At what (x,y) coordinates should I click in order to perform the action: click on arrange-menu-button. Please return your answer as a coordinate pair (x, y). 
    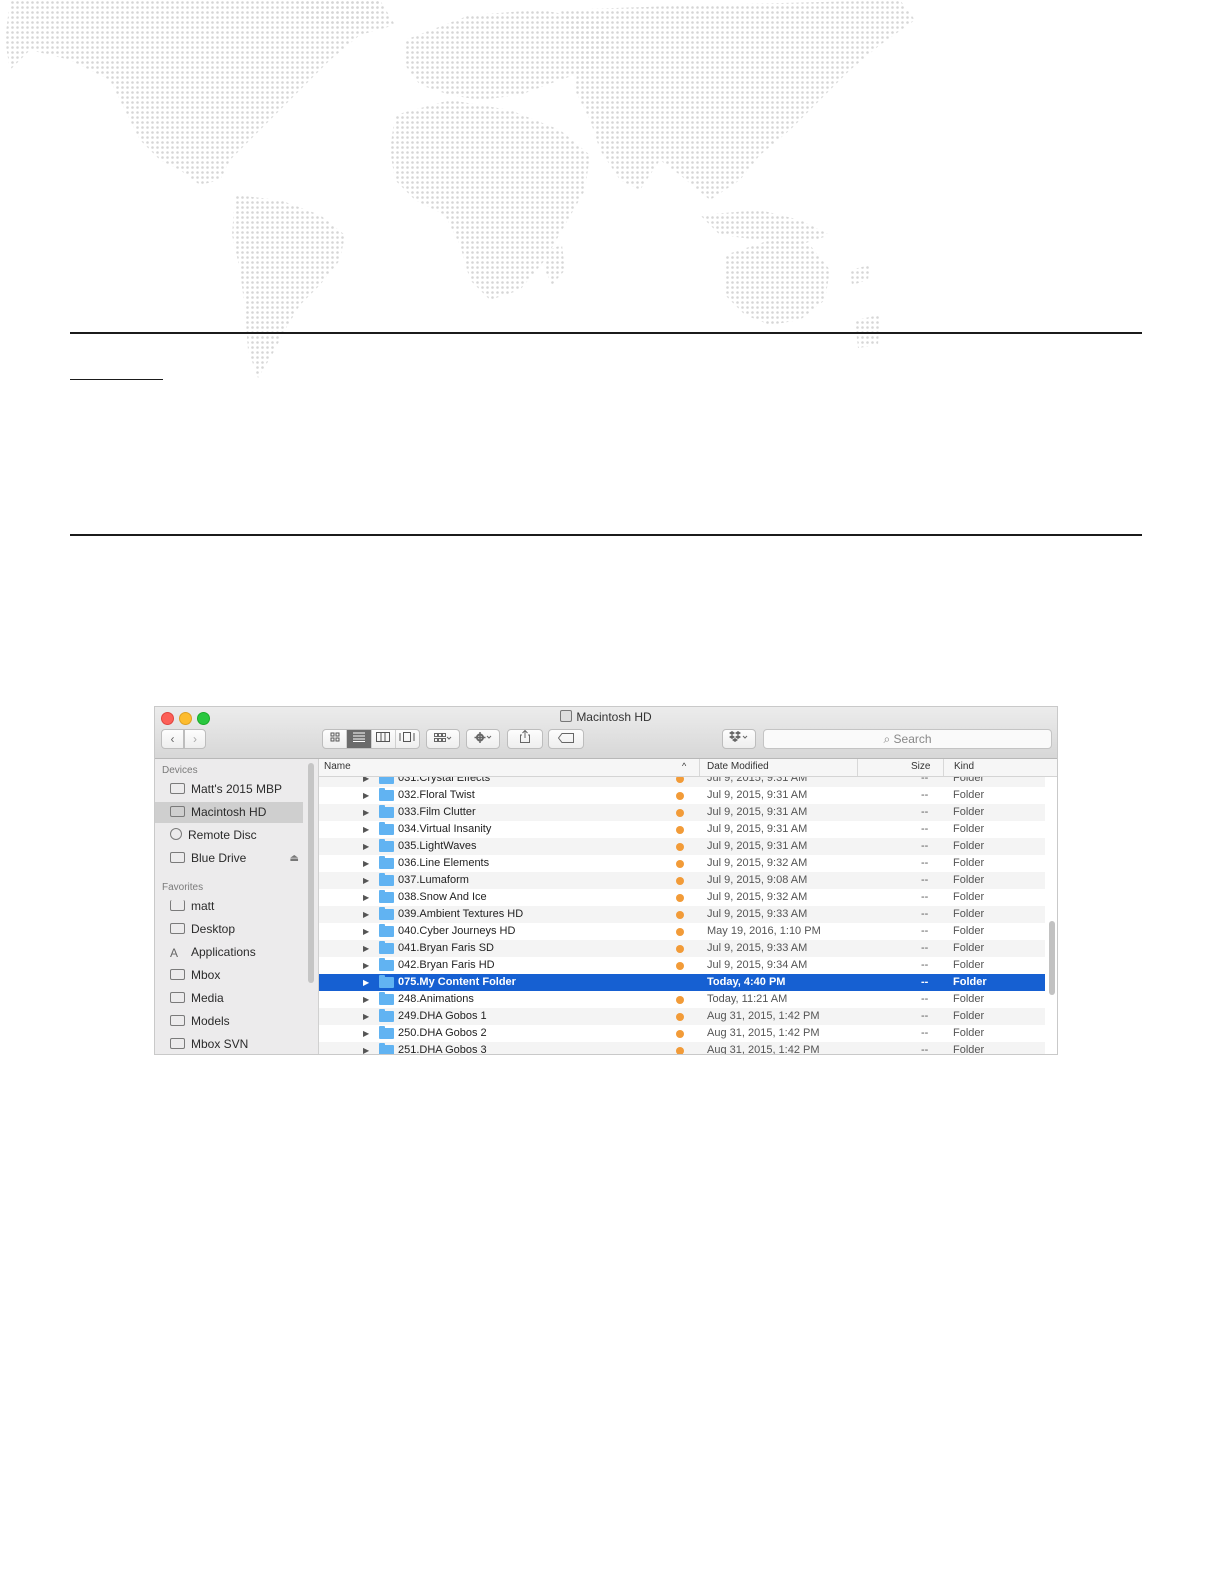
    Looking at the image, I should click on (443, 739).